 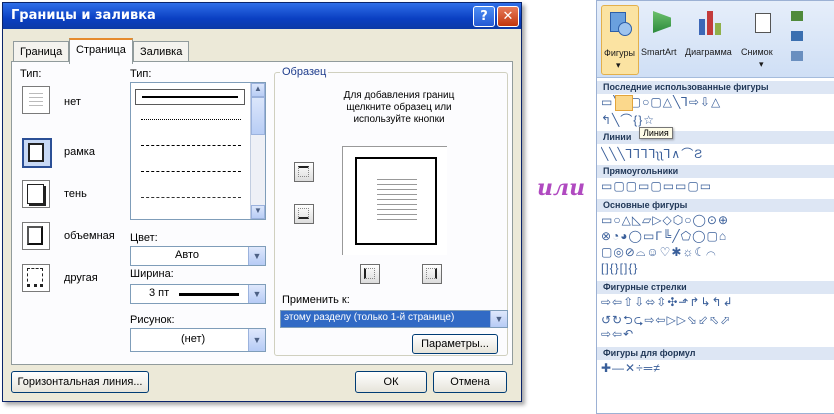 What do you see at coordinates (717, 268) in the screenshot?
I see `shape-row-basic-4: []{}[]{}` at bounding box center [717, 268].